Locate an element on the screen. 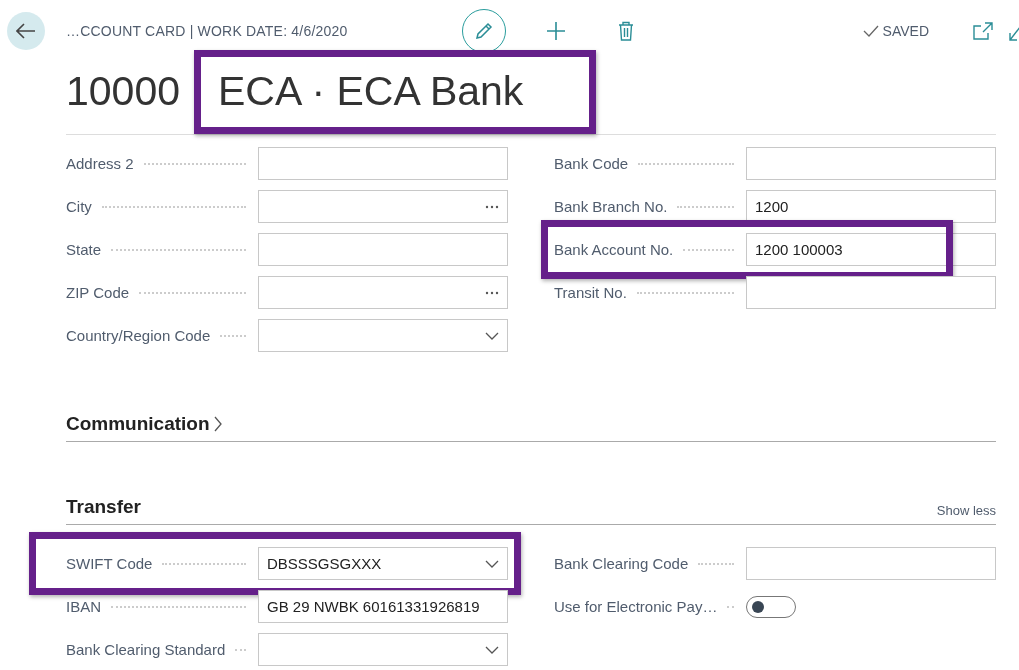  back-button is located at coordinates (26, 31).